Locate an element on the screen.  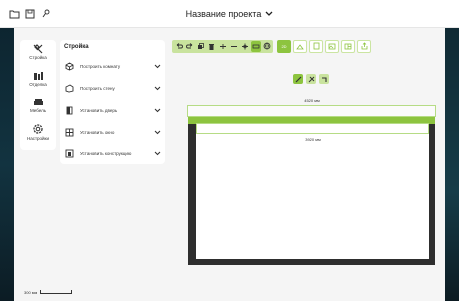
scale-bar: 300 мм is located at coordinates (54, 292).